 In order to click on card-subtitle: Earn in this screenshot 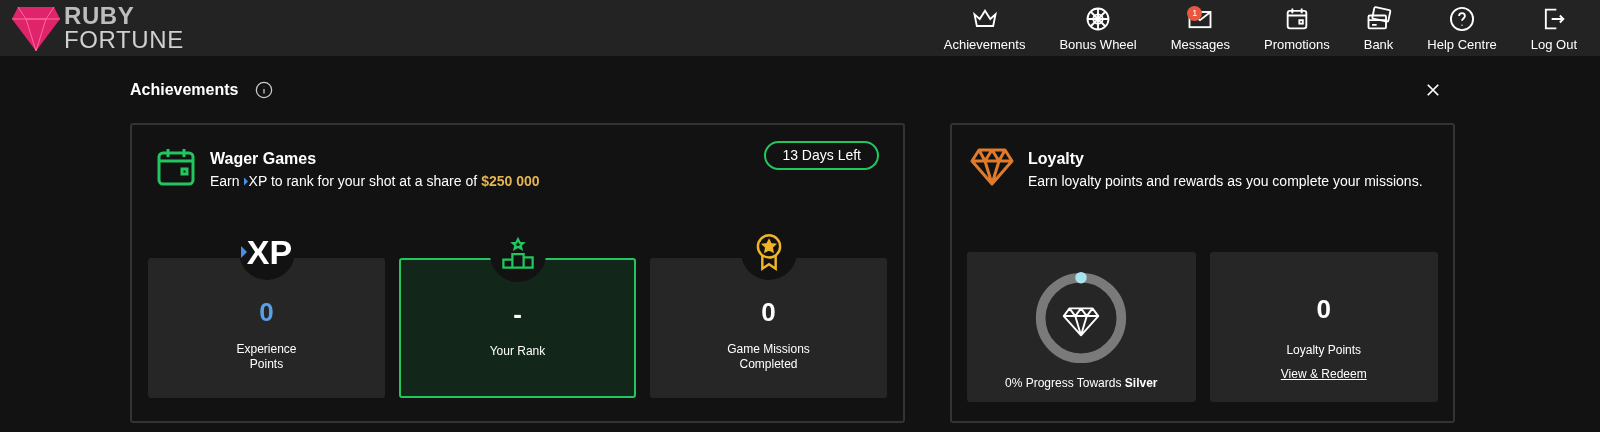, I will do `click(225, 181)`.